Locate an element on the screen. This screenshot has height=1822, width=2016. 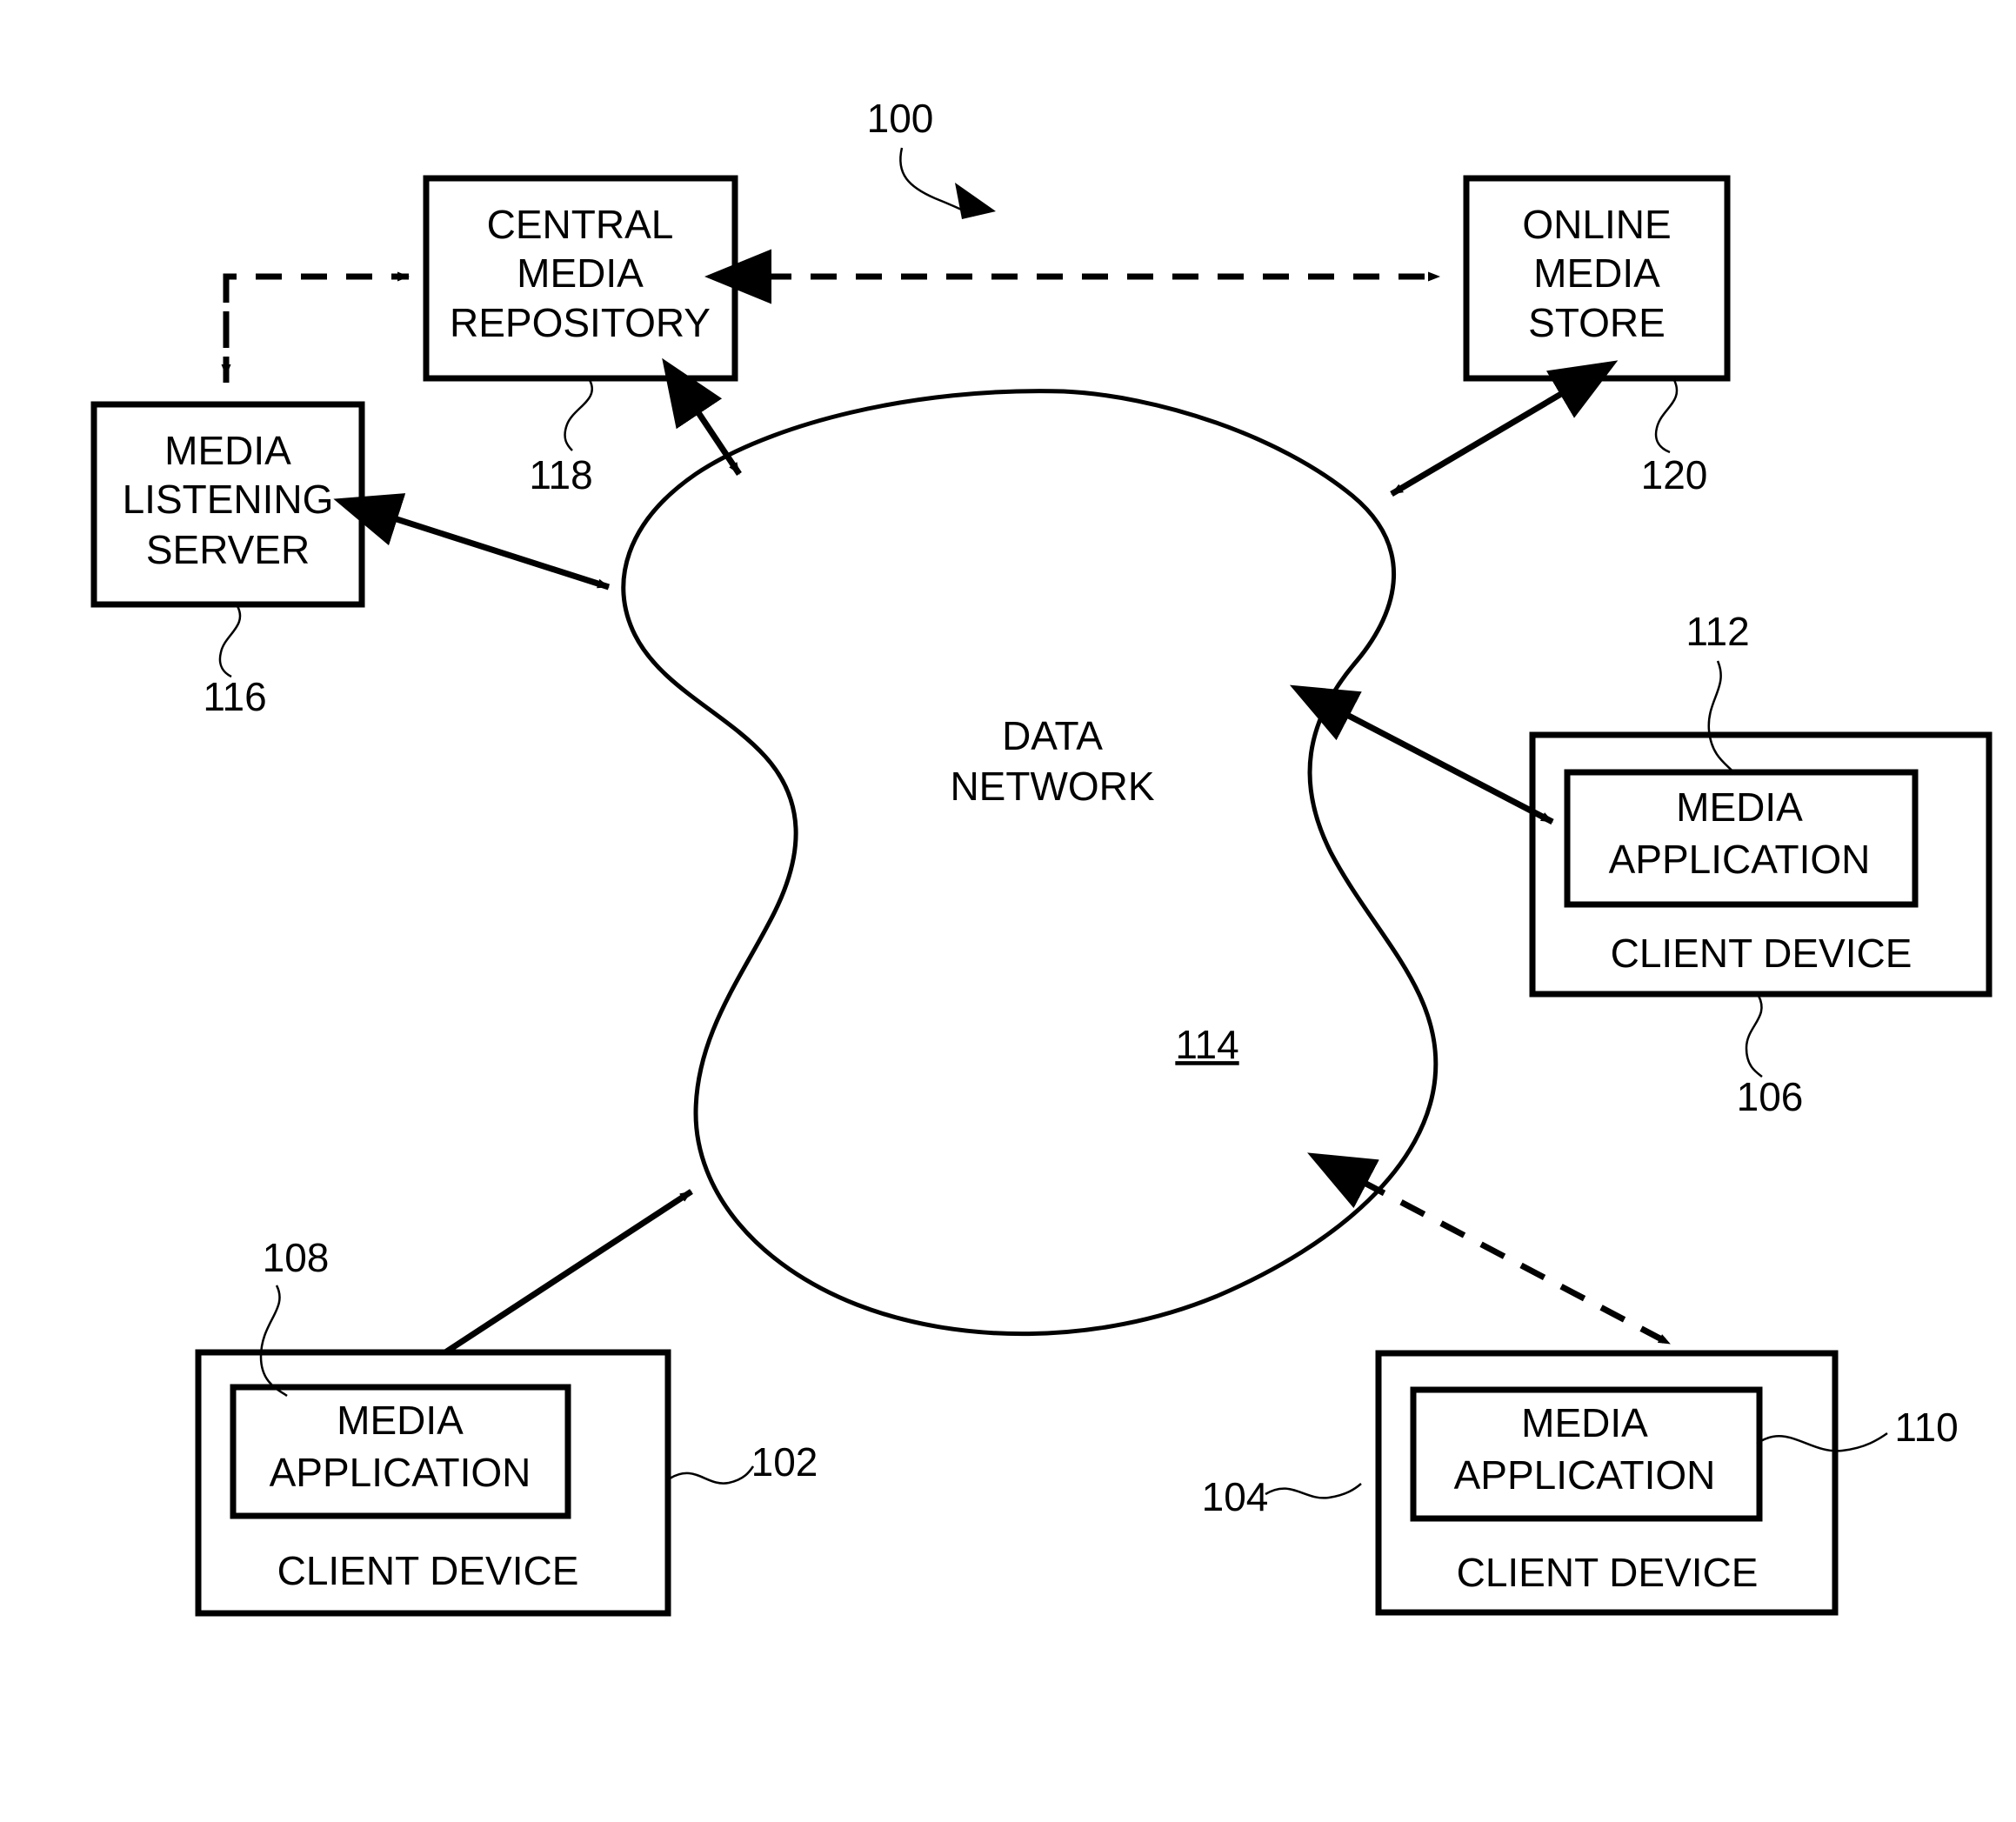
connector-listening-server-to-repository is located at coordinates (315, 327).